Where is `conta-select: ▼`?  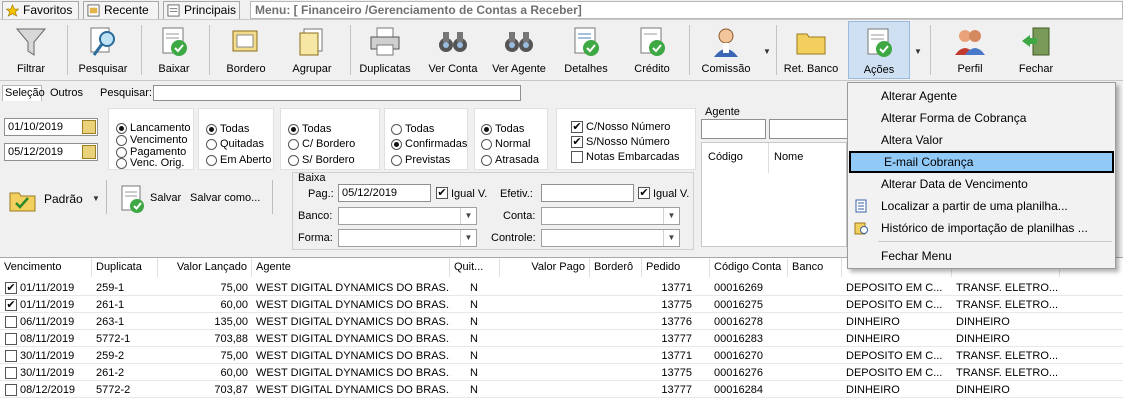 conta-select: ▼ is located at coordinates (610, 216).